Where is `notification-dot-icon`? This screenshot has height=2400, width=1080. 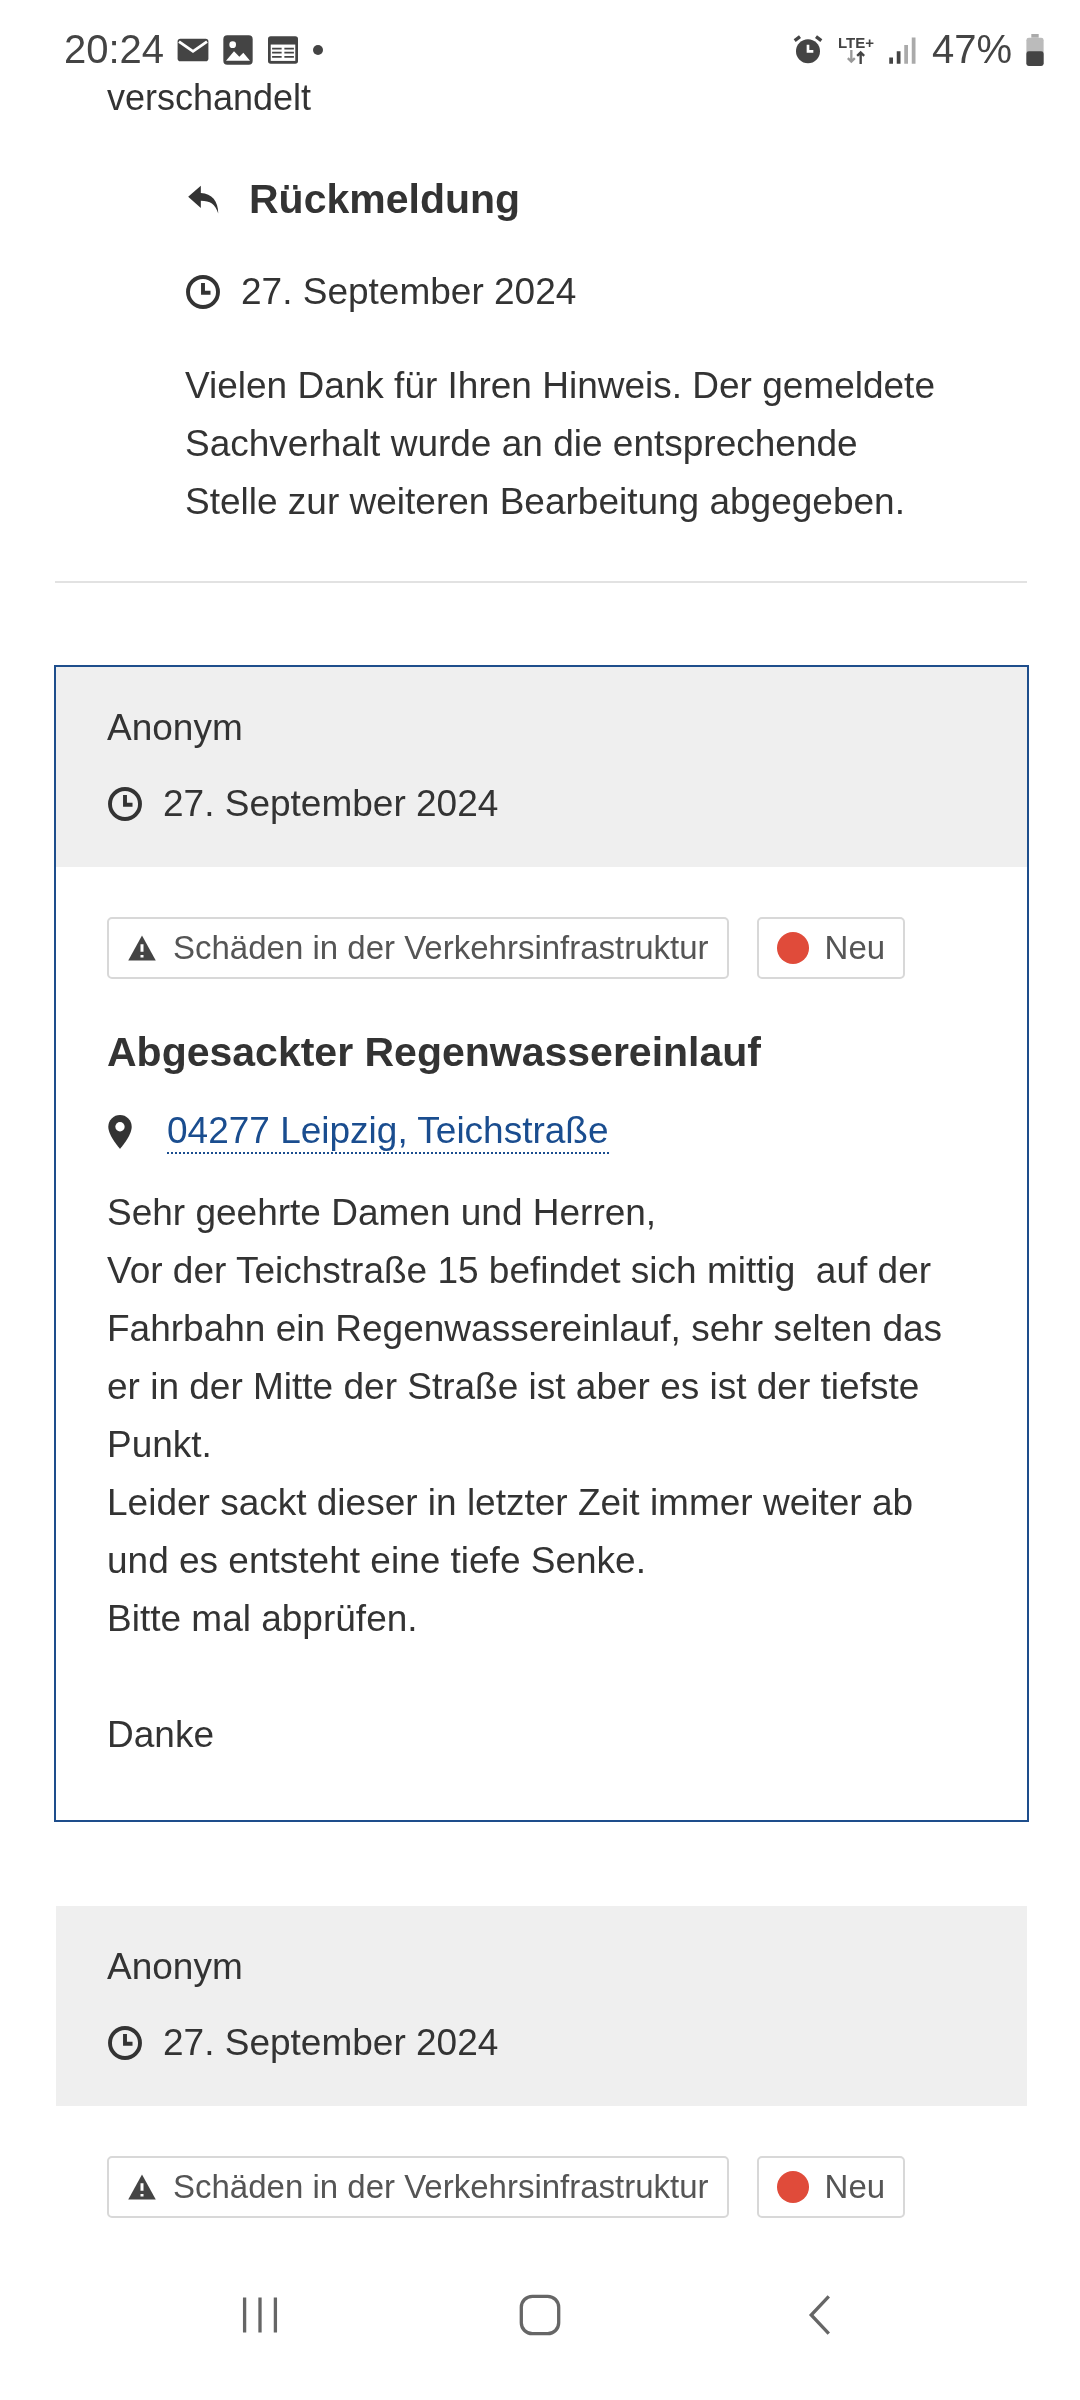 notification-dot-icon is located at coordinates (318, 49).